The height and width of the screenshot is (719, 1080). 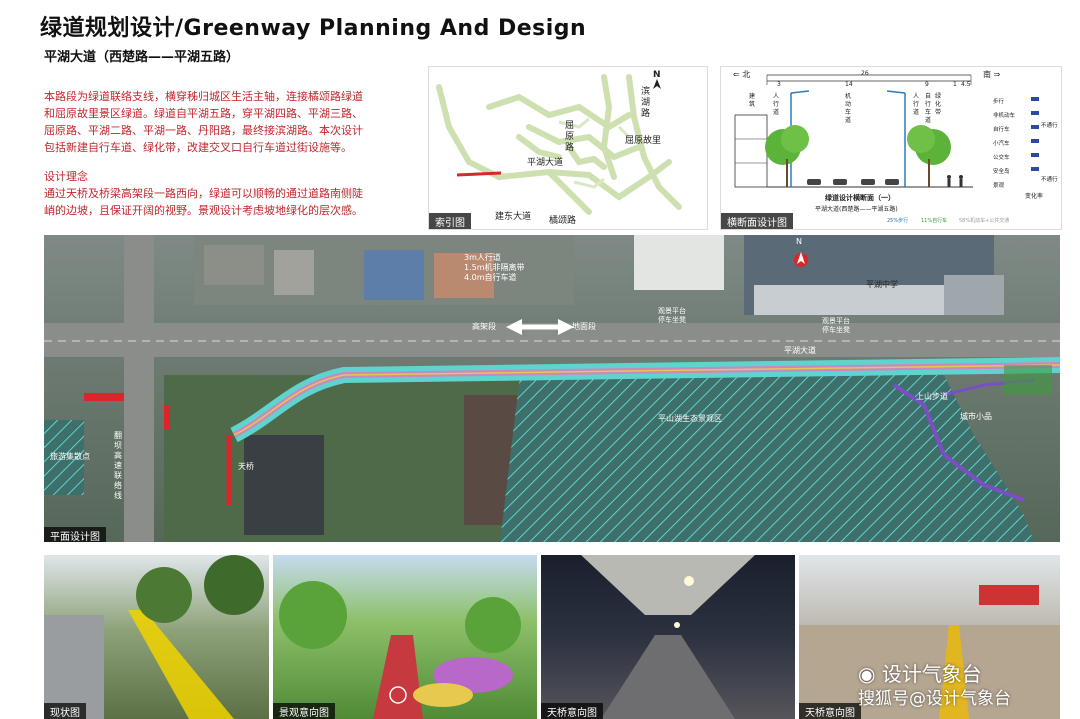 I want to click on intro-line: 包括新建自行车道、绿化带，改建交叉口自行车道过街设施等。, so click(x=198, y=147).